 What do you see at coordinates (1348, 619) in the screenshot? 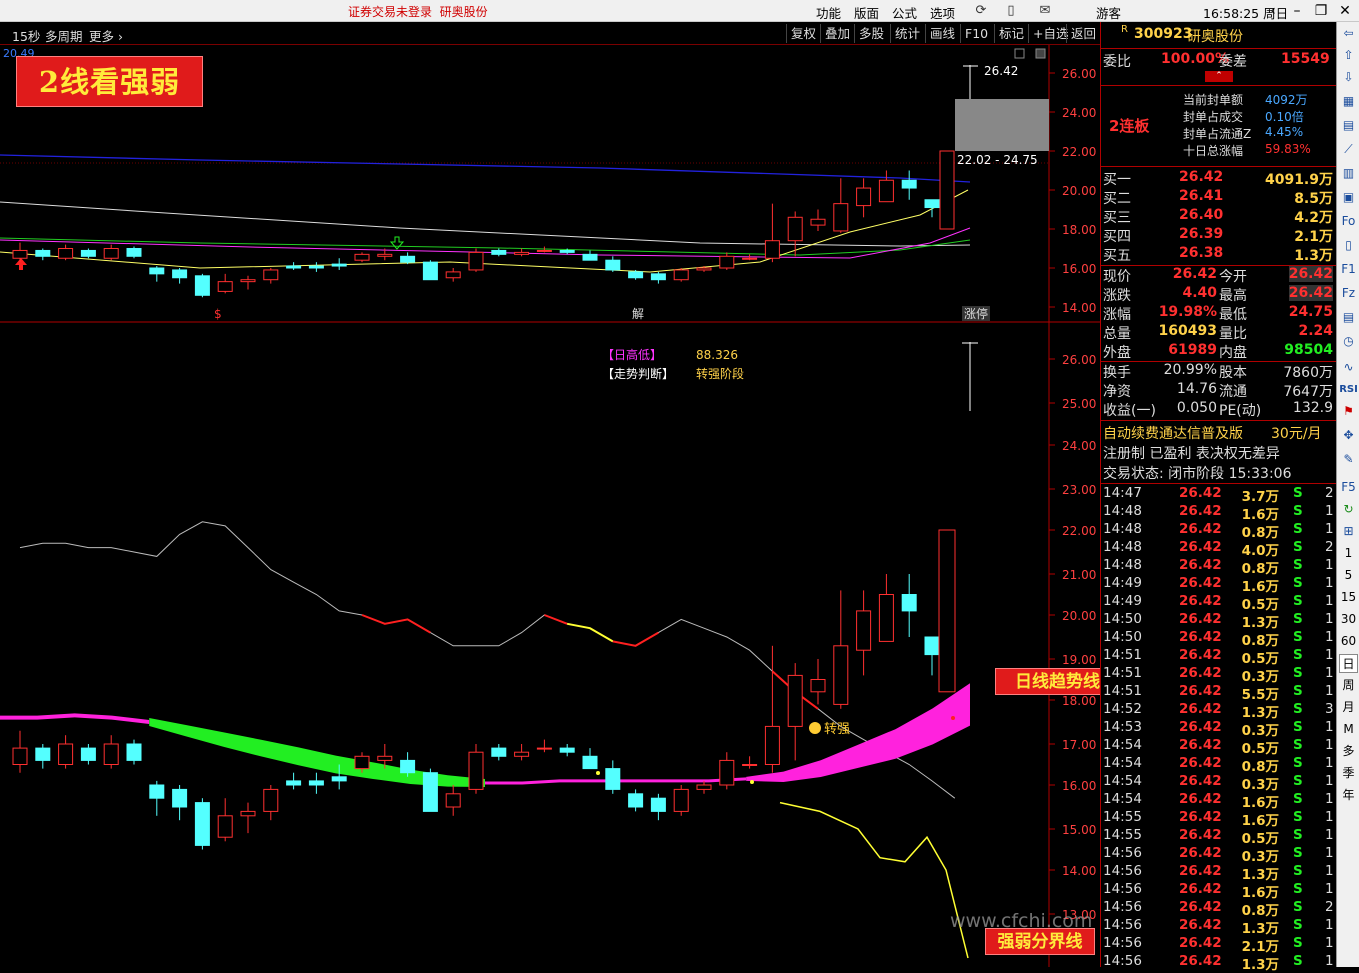
I see `period-button: 30` at bounding box center [1348, 619].